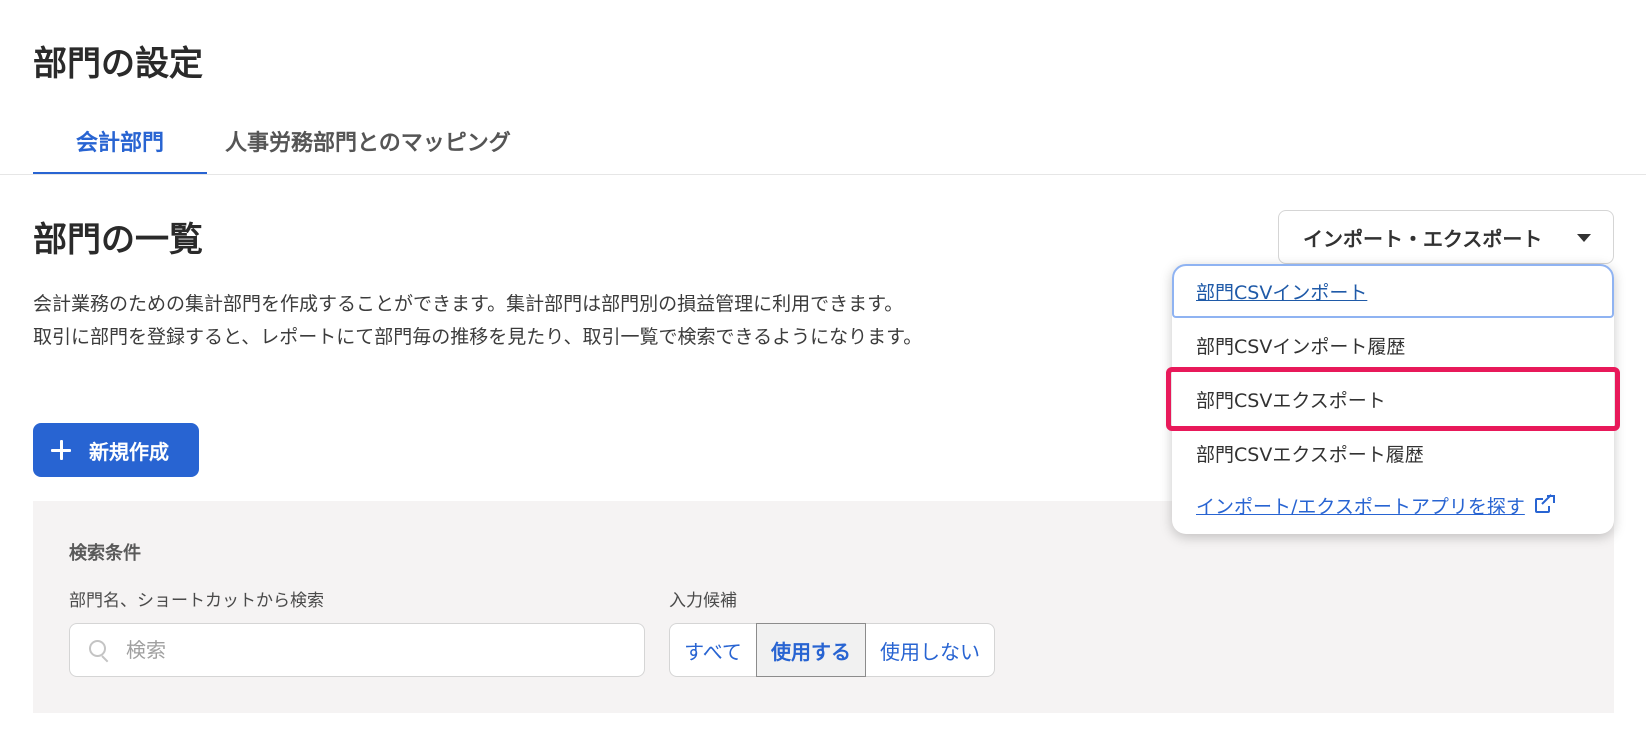 Image resolution: width=1646 pixels, height=737 pixels. I want to click on search-panel-title: 検索条件, so click(105, 553).